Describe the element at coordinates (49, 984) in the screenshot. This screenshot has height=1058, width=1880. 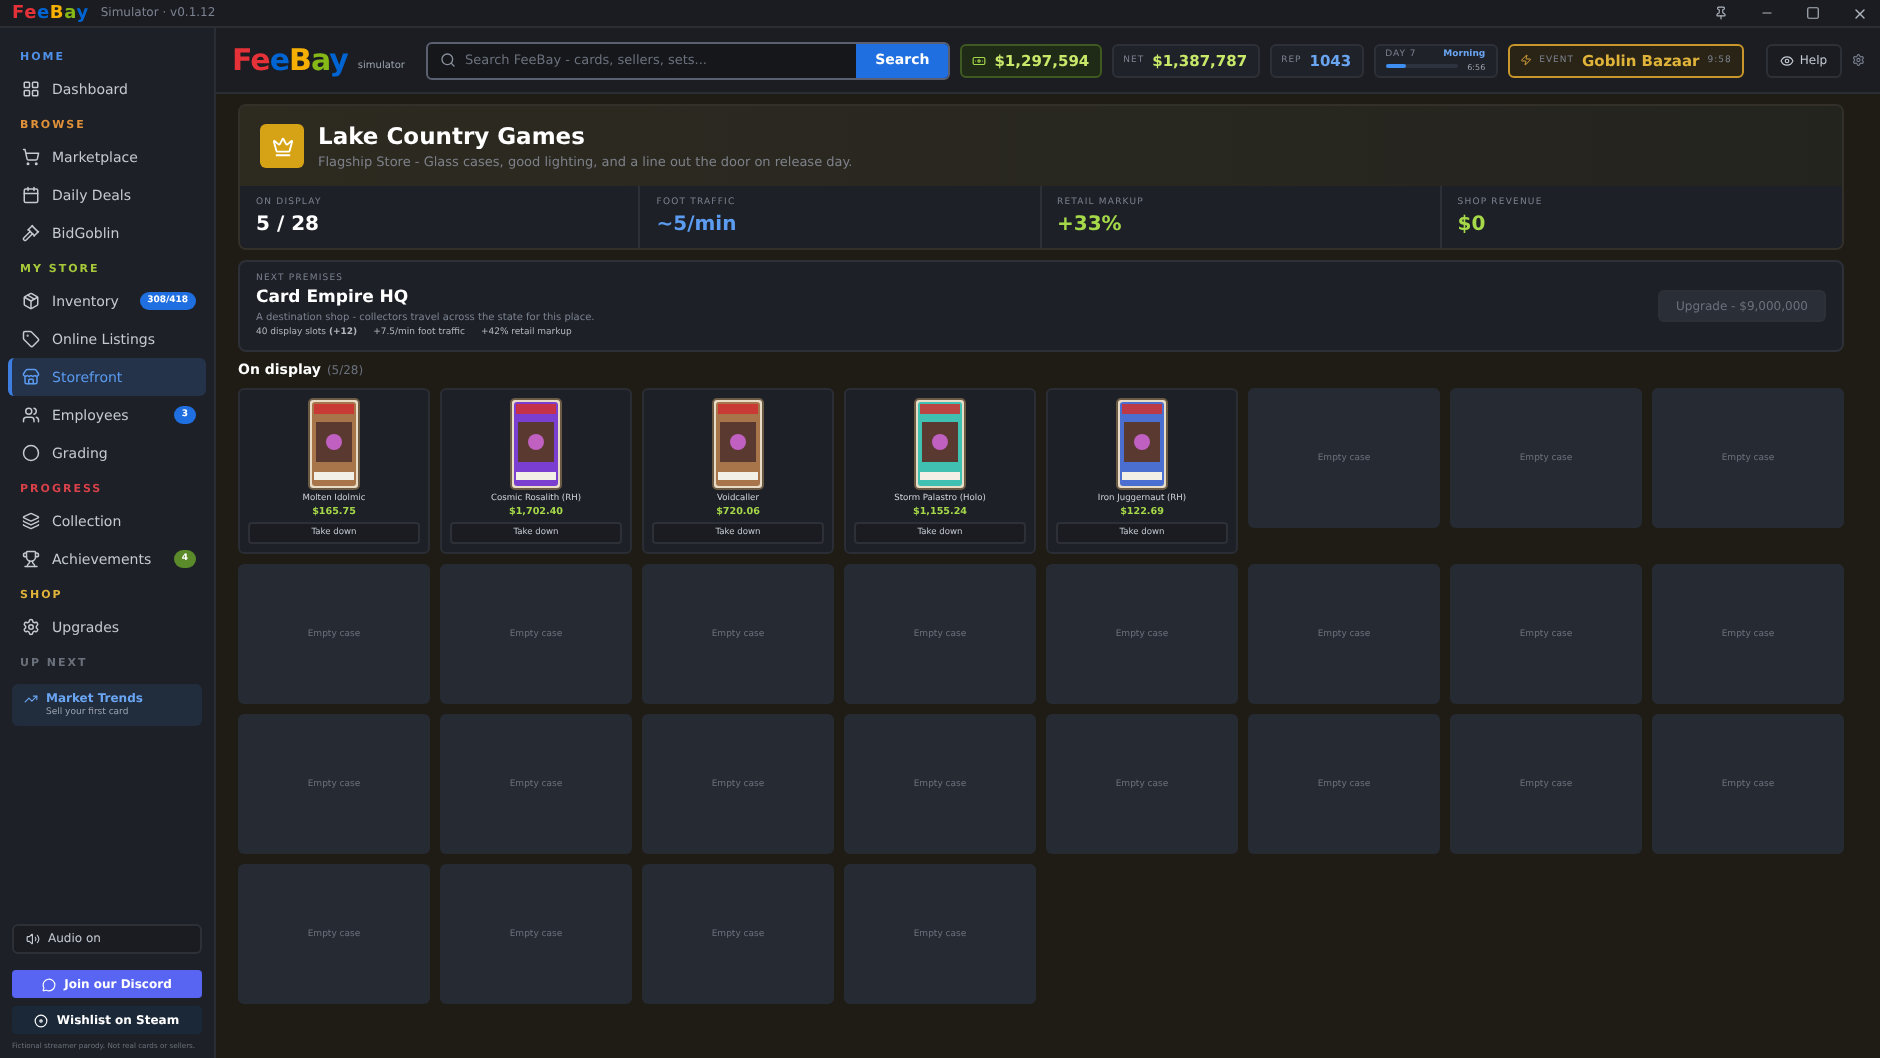
I see `chat-icon` at that location.